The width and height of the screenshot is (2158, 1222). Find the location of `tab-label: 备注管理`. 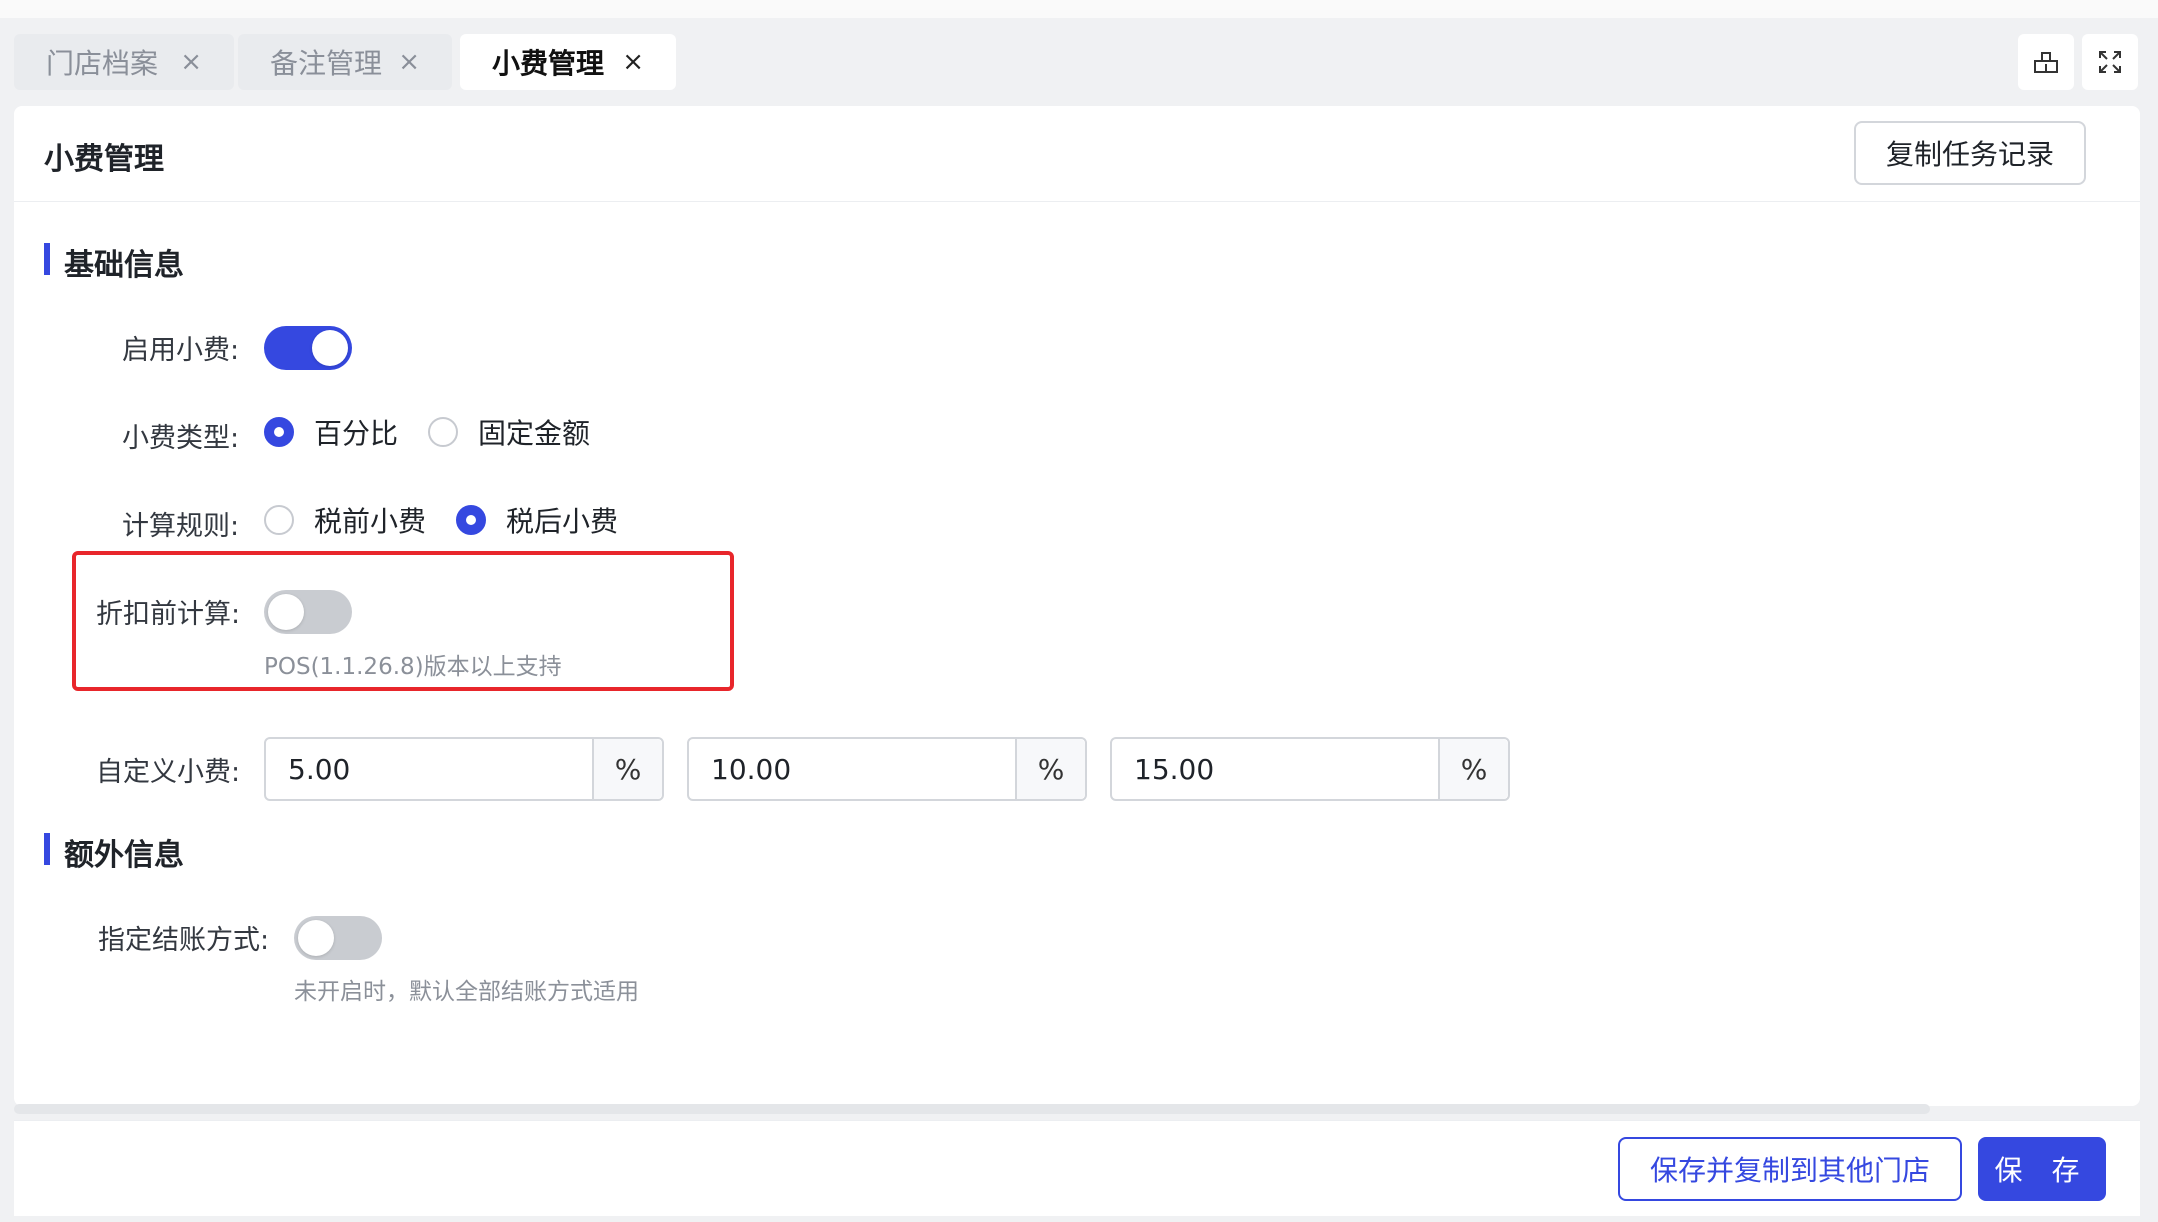

tab-label: 备注管理 is located at coordinates (326, 63).